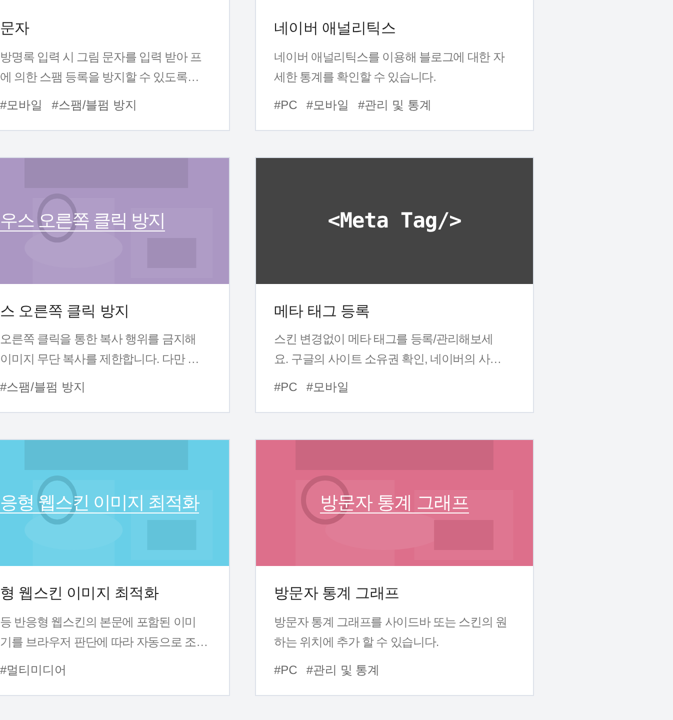 Image resolution: width=673 pixels, height=720 pixels. Describe the element at coordinates (391, 622) in the screenshot. I see `description-line: 방문자 통계 그래프를 사이드바 또는 스킨의 원` at that location.